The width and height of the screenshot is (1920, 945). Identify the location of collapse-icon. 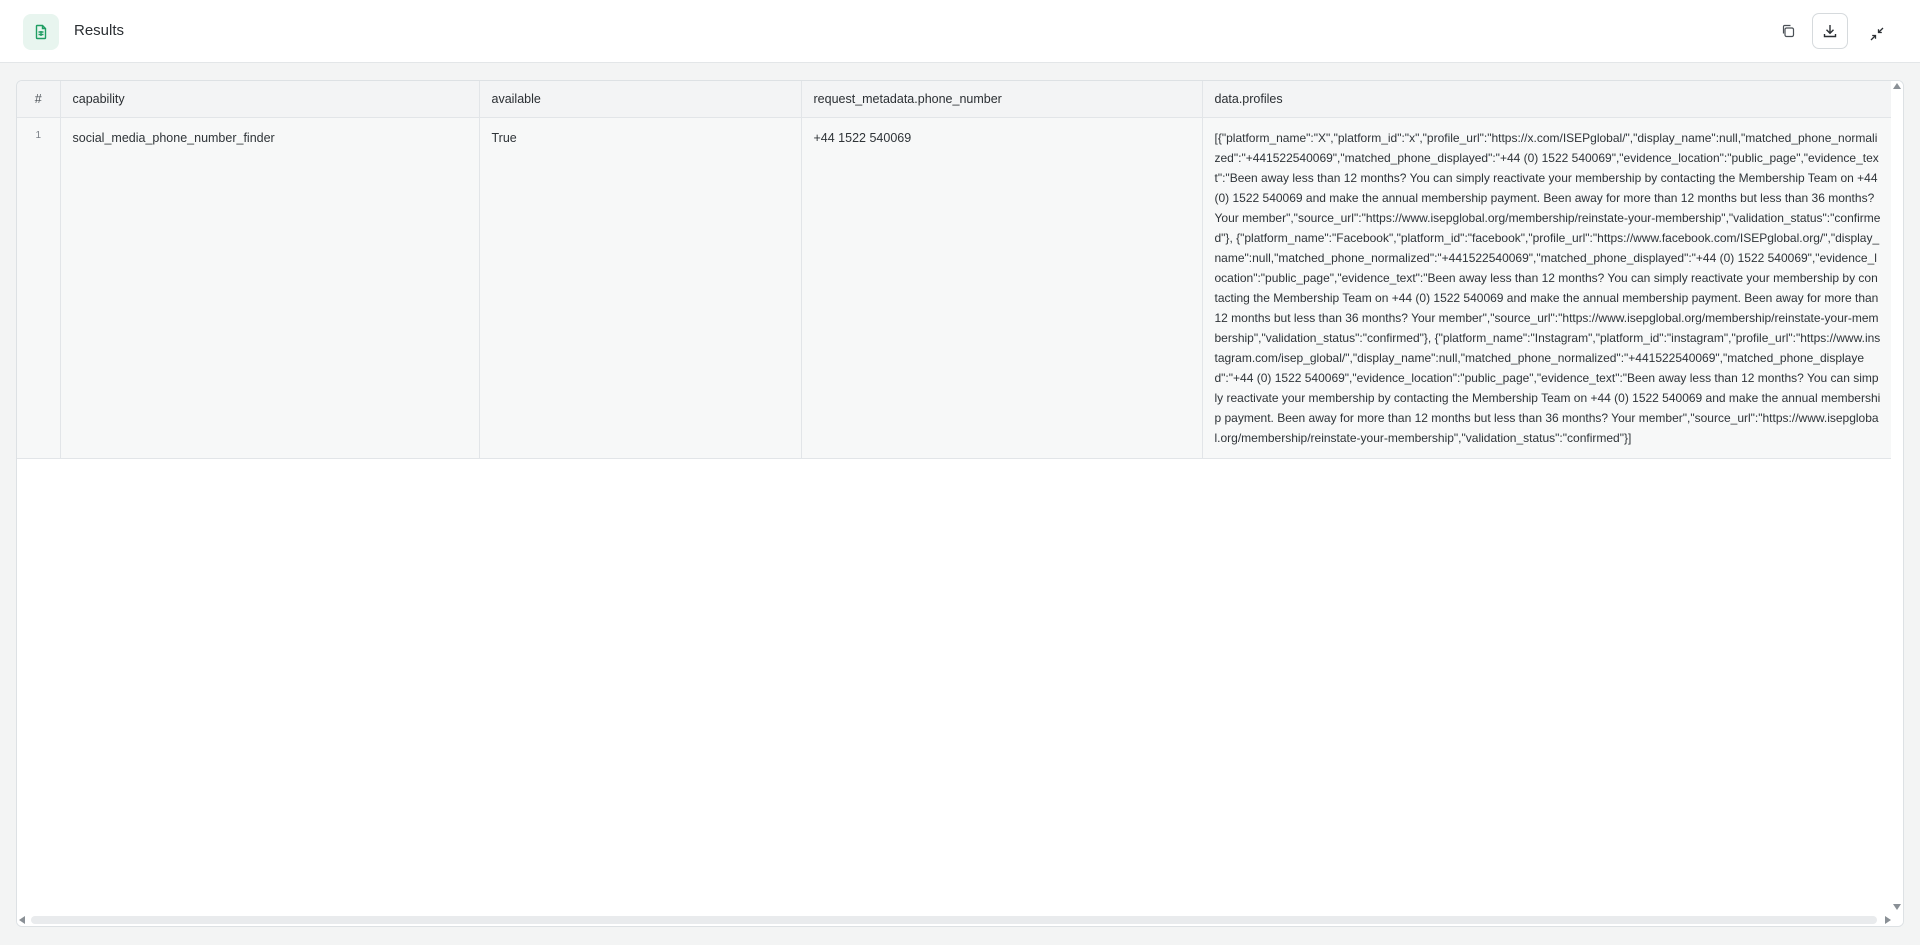
(1877, 34).